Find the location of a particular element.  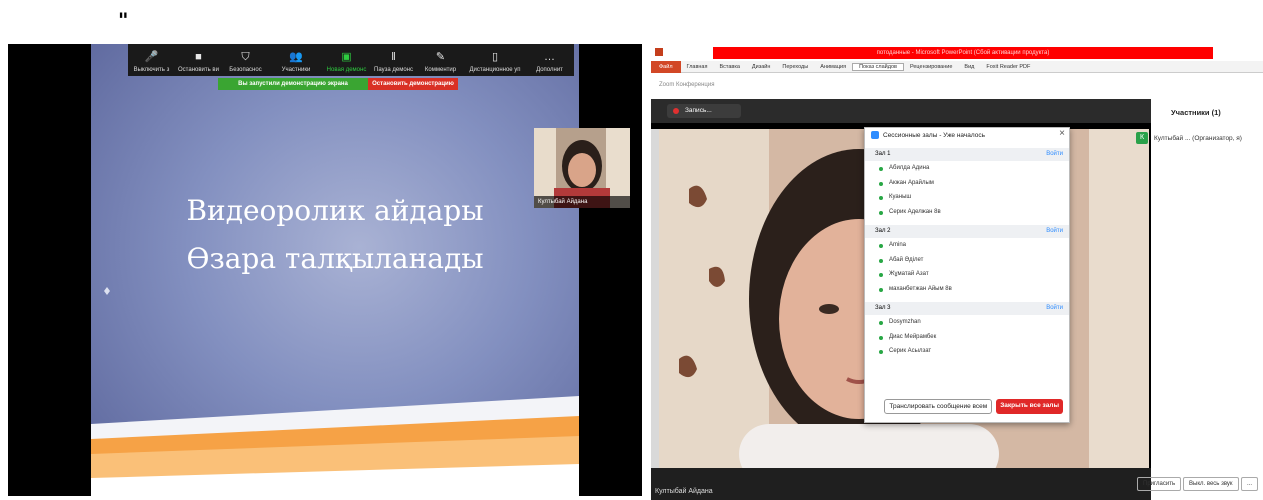

room-member: Абилда Адина is located at coordinates (967, 168).